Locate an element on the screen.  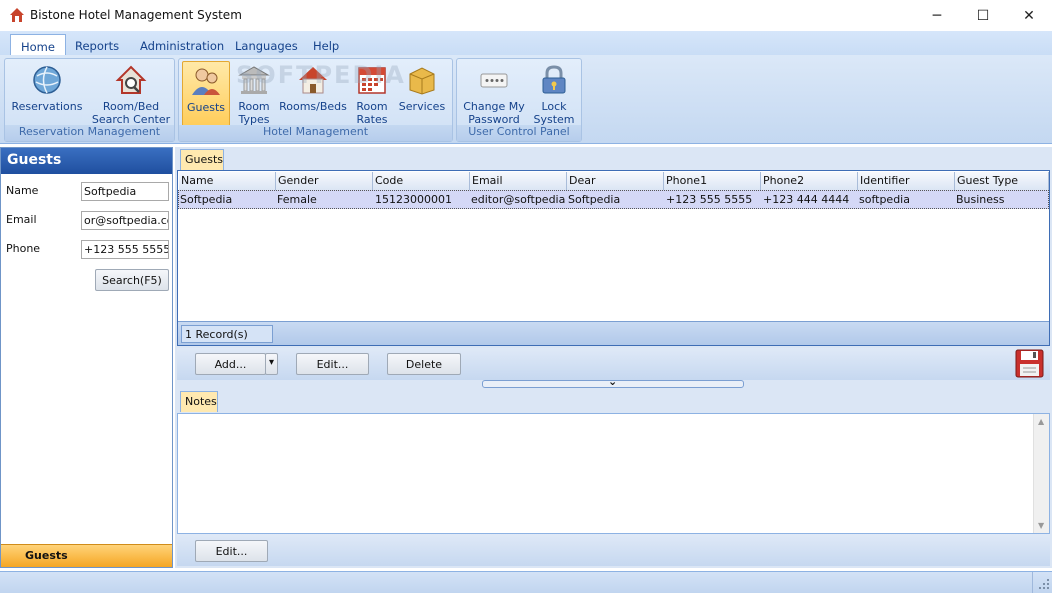
phone-label: Phone is located at coordinates (23, 248).